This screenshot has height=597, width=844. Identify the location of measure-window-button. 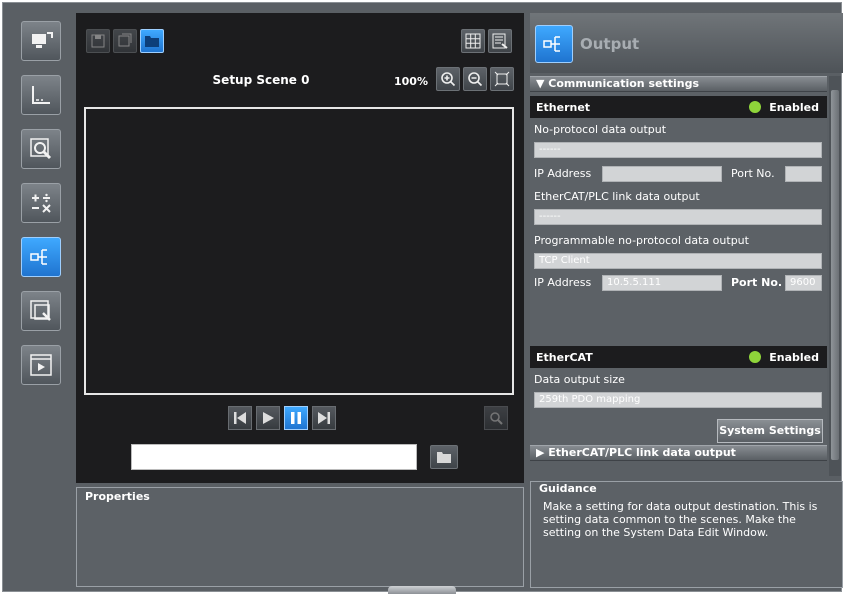
(500, 41).